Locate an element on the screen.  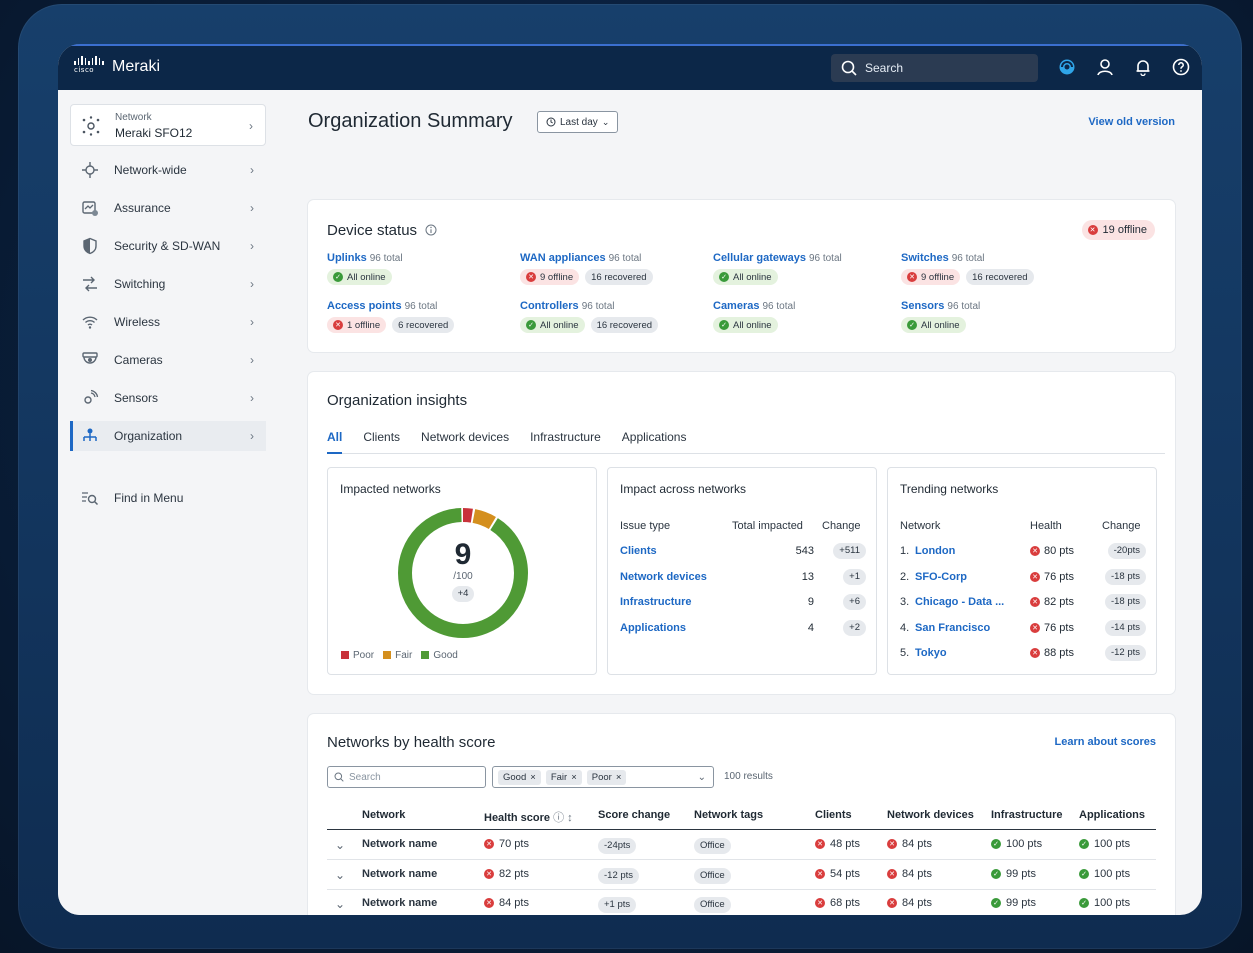
issue-type-link: Network devices is located at coordinates (663, 577).